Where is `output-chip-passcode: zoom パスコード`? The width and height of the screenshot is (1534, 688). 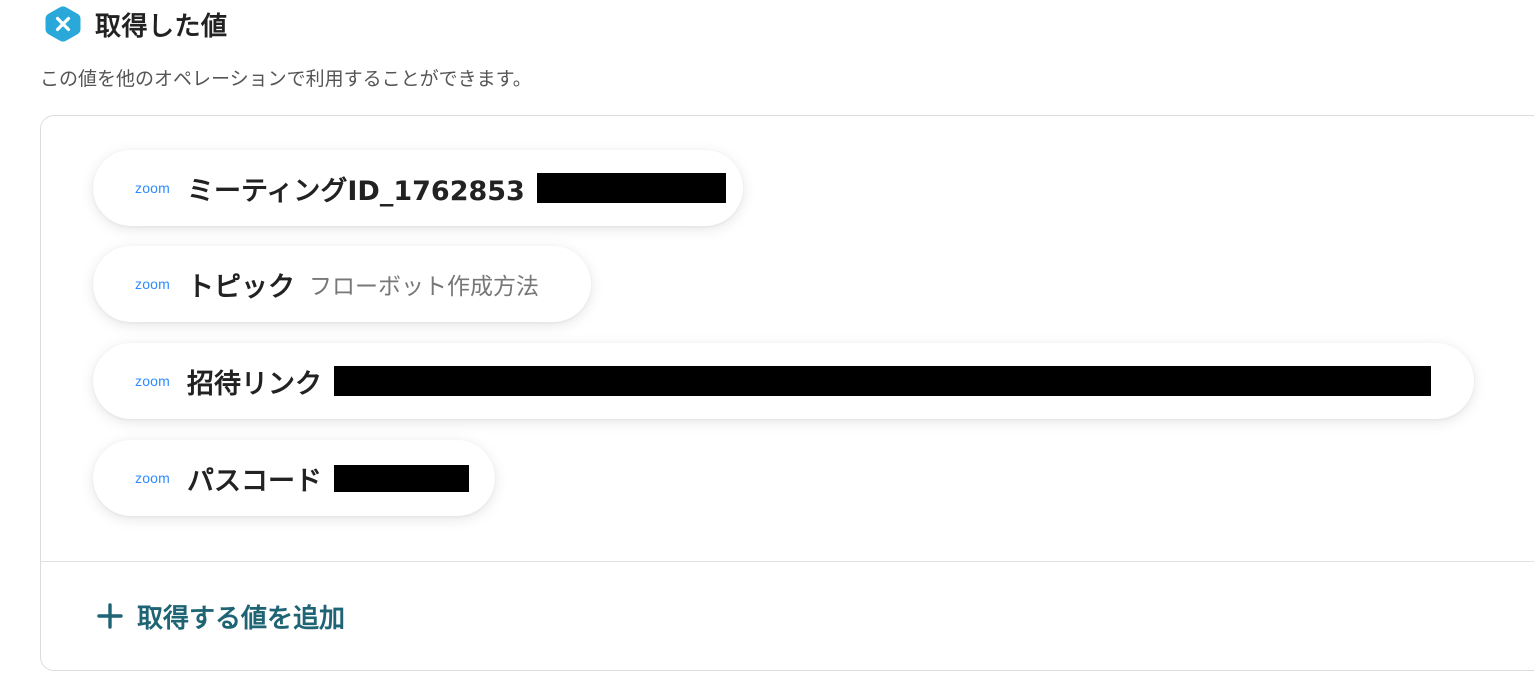 output-chip-passcode: zoom パスコード is located at coordinates (294, 478).